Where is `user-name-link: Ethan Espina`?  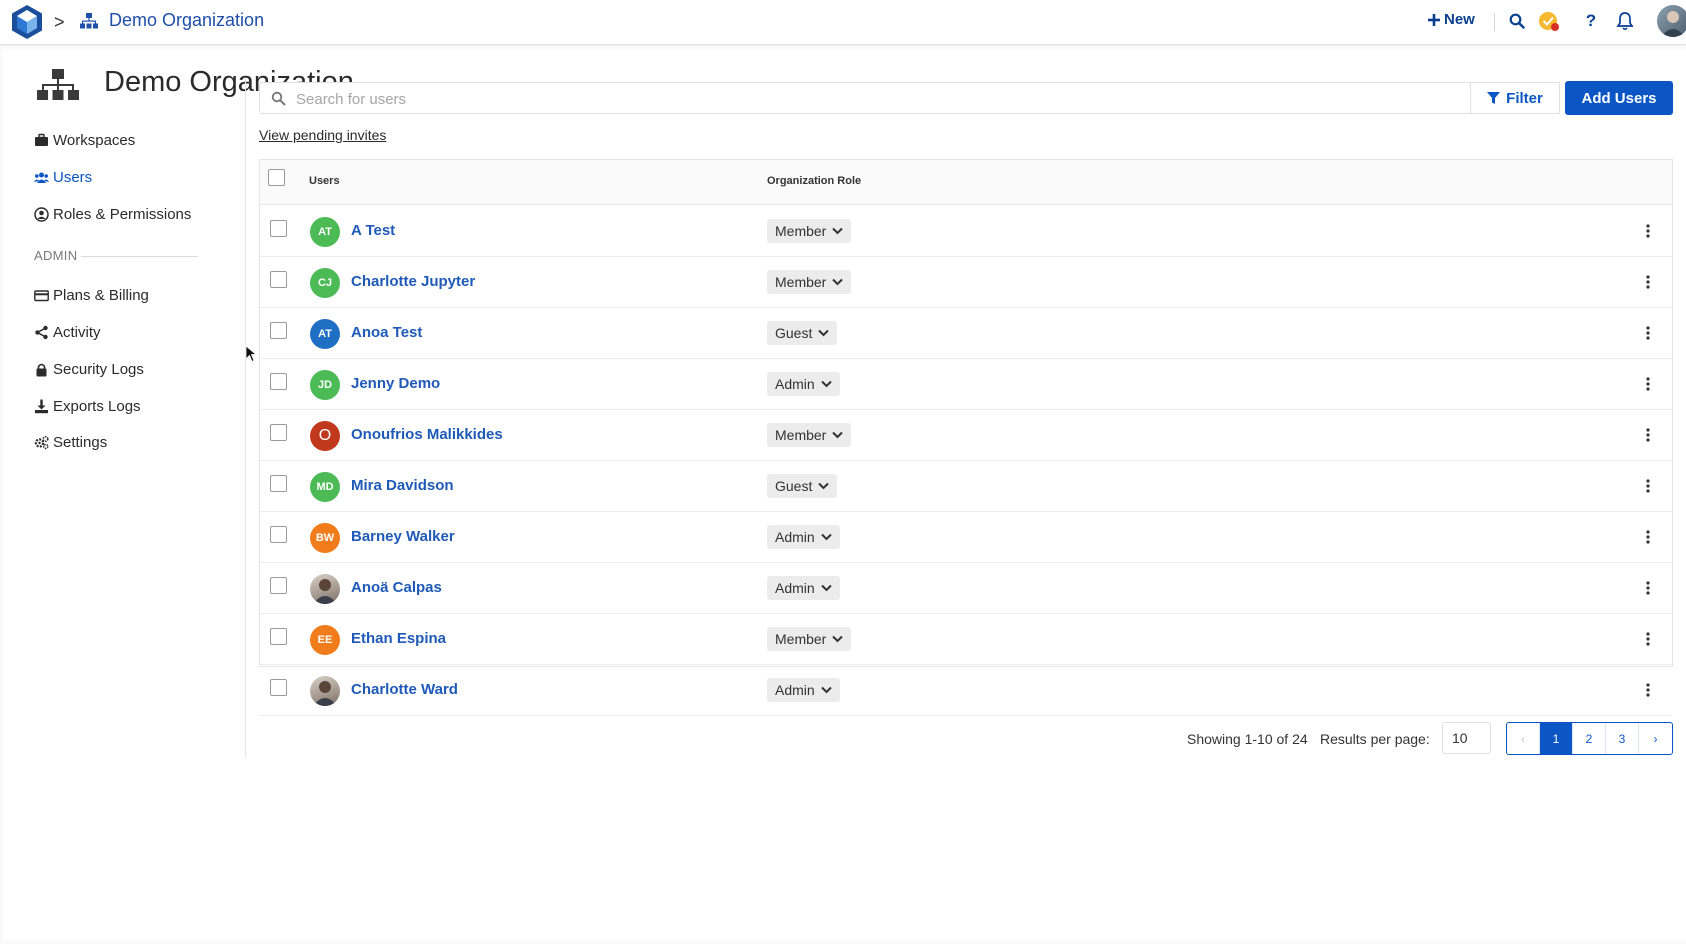
user-name-link: Ethan Espina is located at coordinates (398, 638).